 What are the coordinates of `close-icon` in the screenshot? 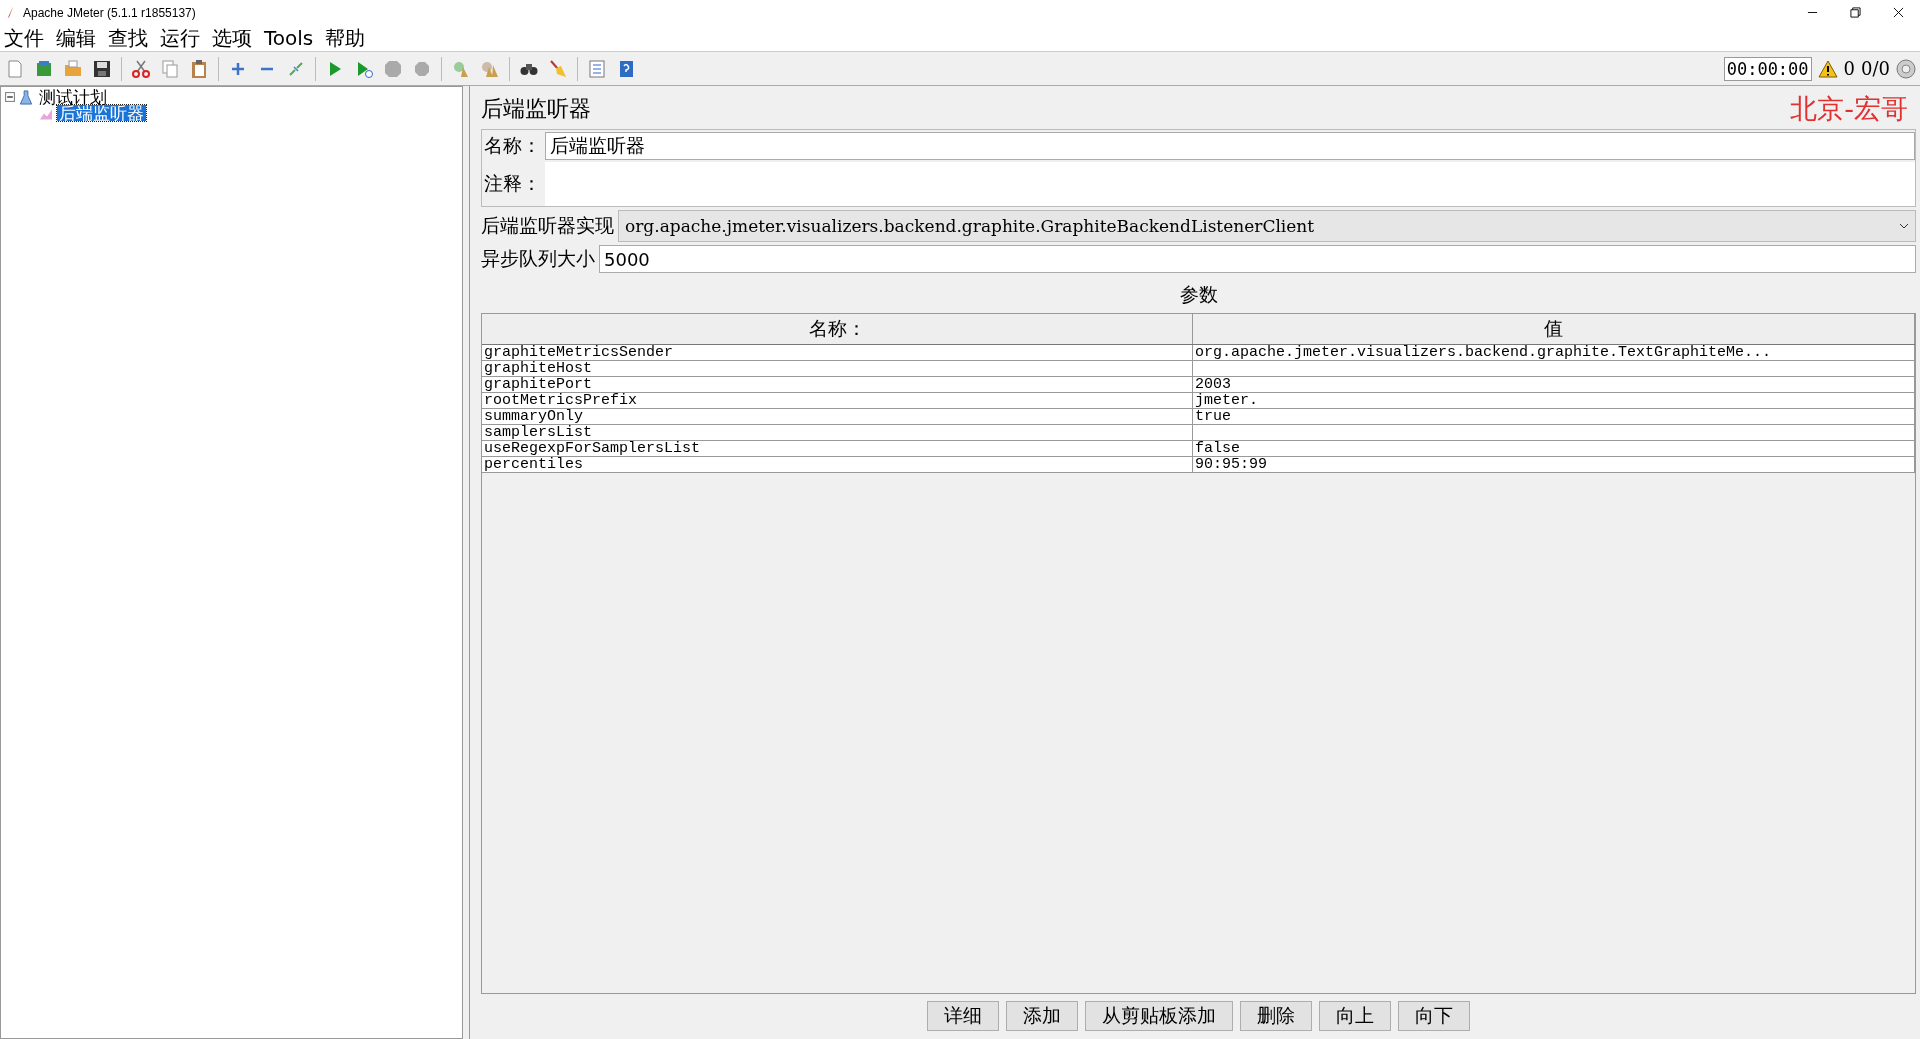 It's located at (1898, 12).